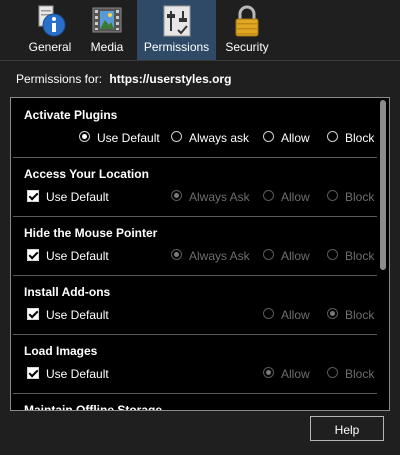  What do you see at coordinates (52, 21) in the screenshot?
I see `info-icon` at bounding box center [52, 21].